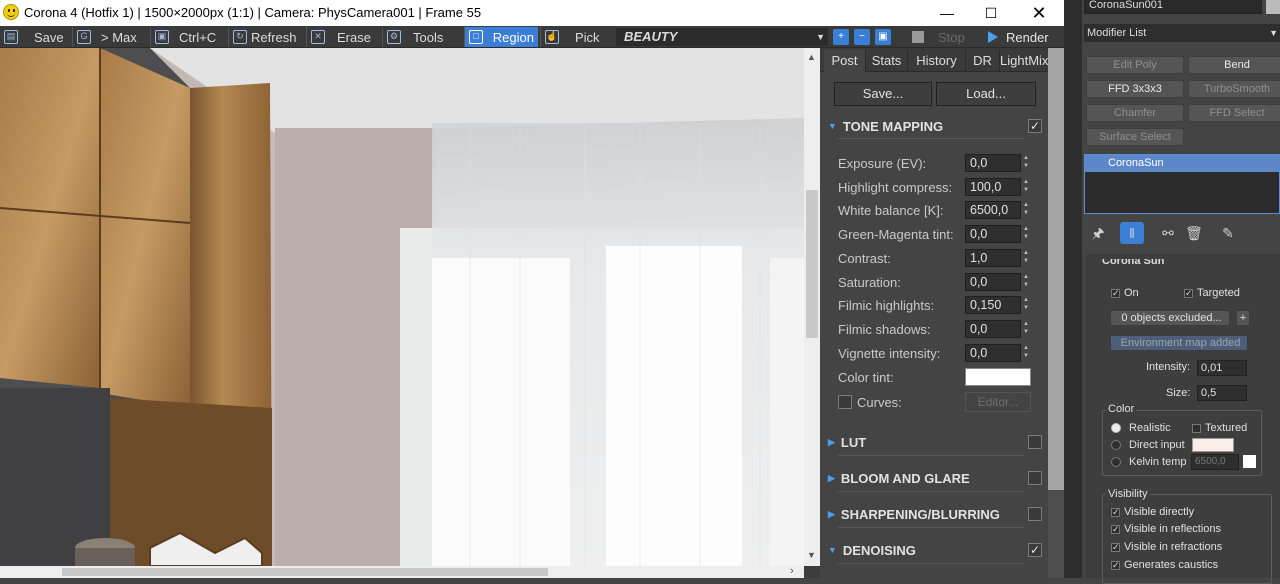 The image size is (1280, 584). I want to click on realistic-radio, so click(1116, 428).